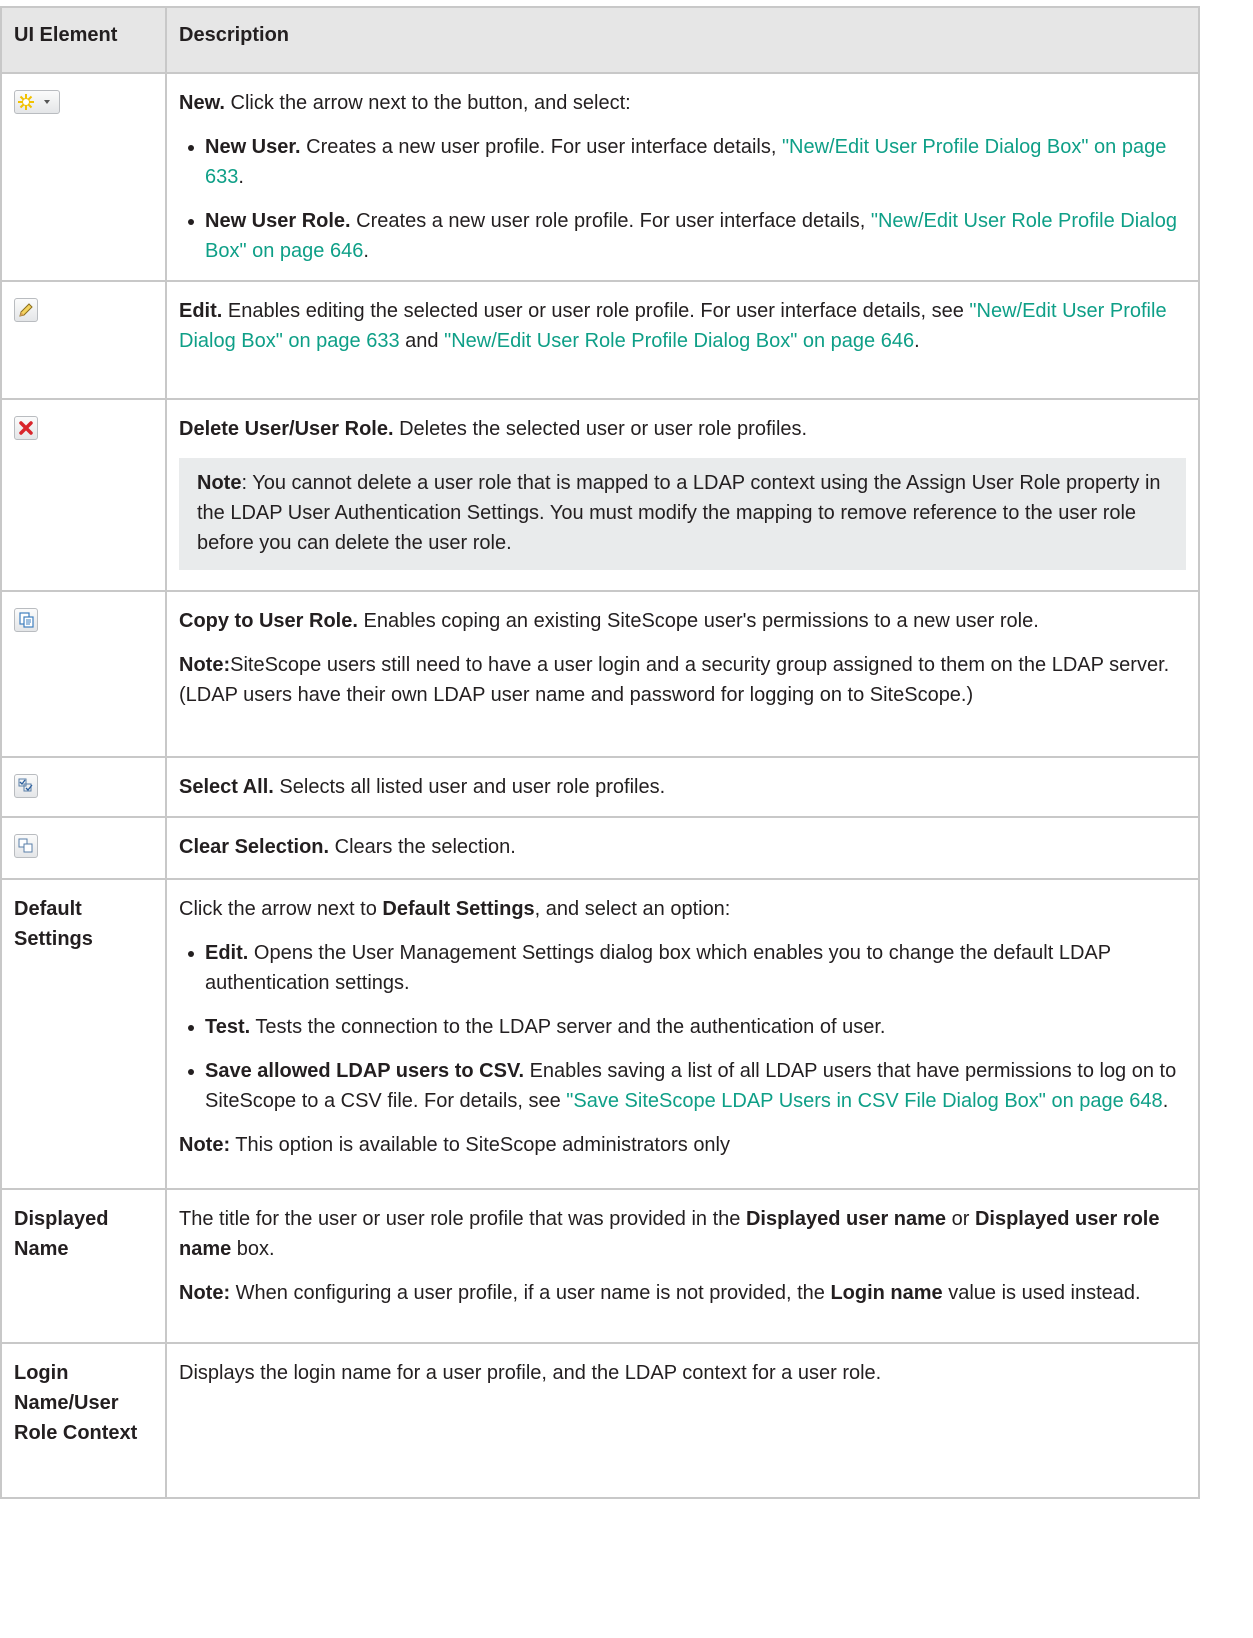  I want to click on table-row-clear-selection: Clear Selection. Clears the selection., so click(600, 848).